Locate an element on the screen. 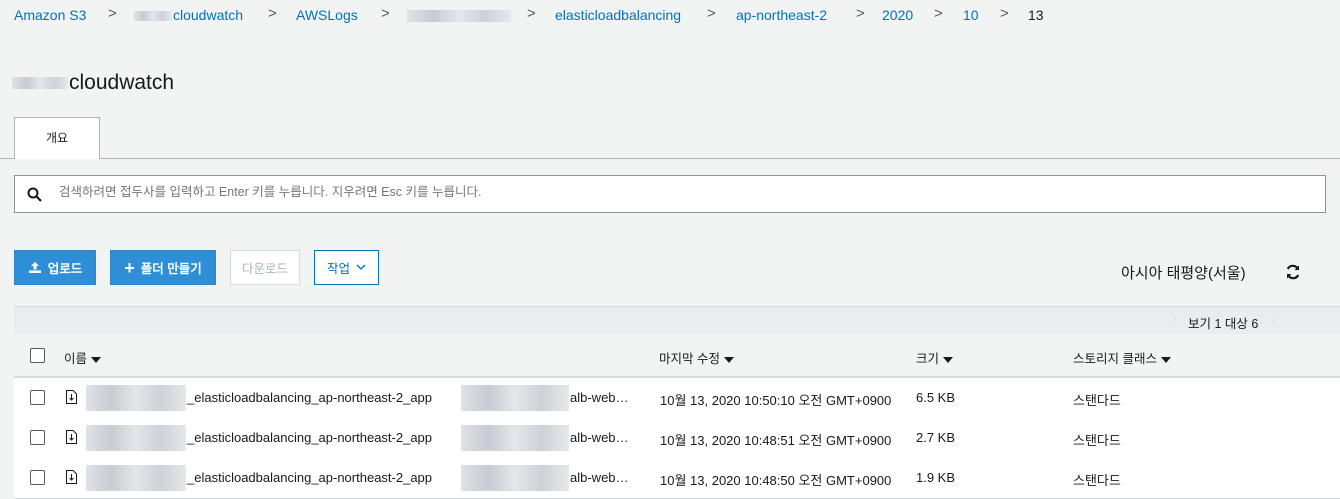 The image size is (1340, 499). region-label: 아시아 태평양(서울) is located at coordinates (1183, 273).